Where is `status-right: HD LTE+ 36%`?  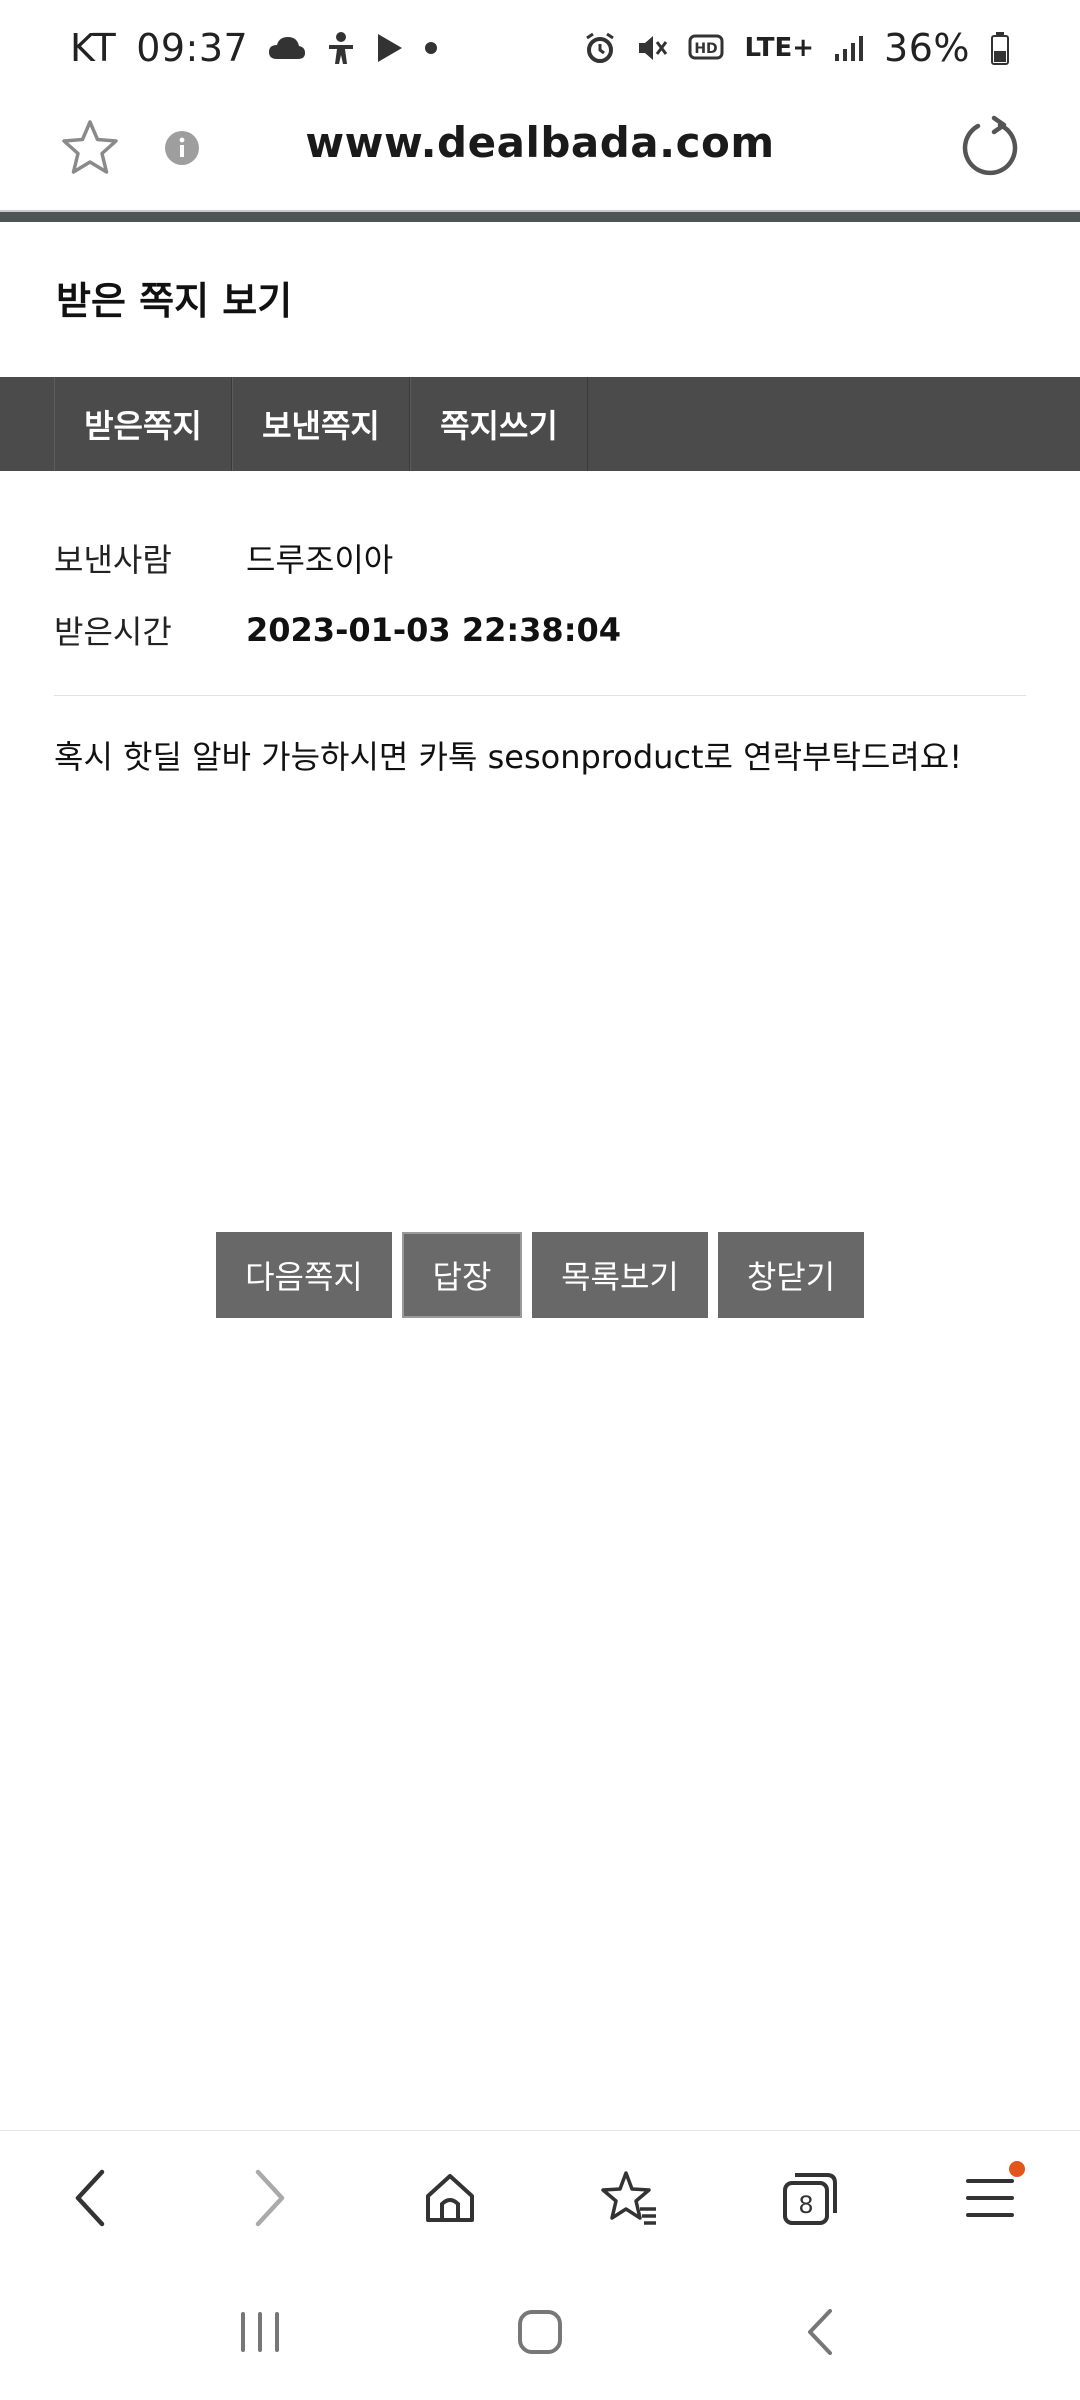
status-right: HD LTE+ 36% is located at coordinates (797, 48).